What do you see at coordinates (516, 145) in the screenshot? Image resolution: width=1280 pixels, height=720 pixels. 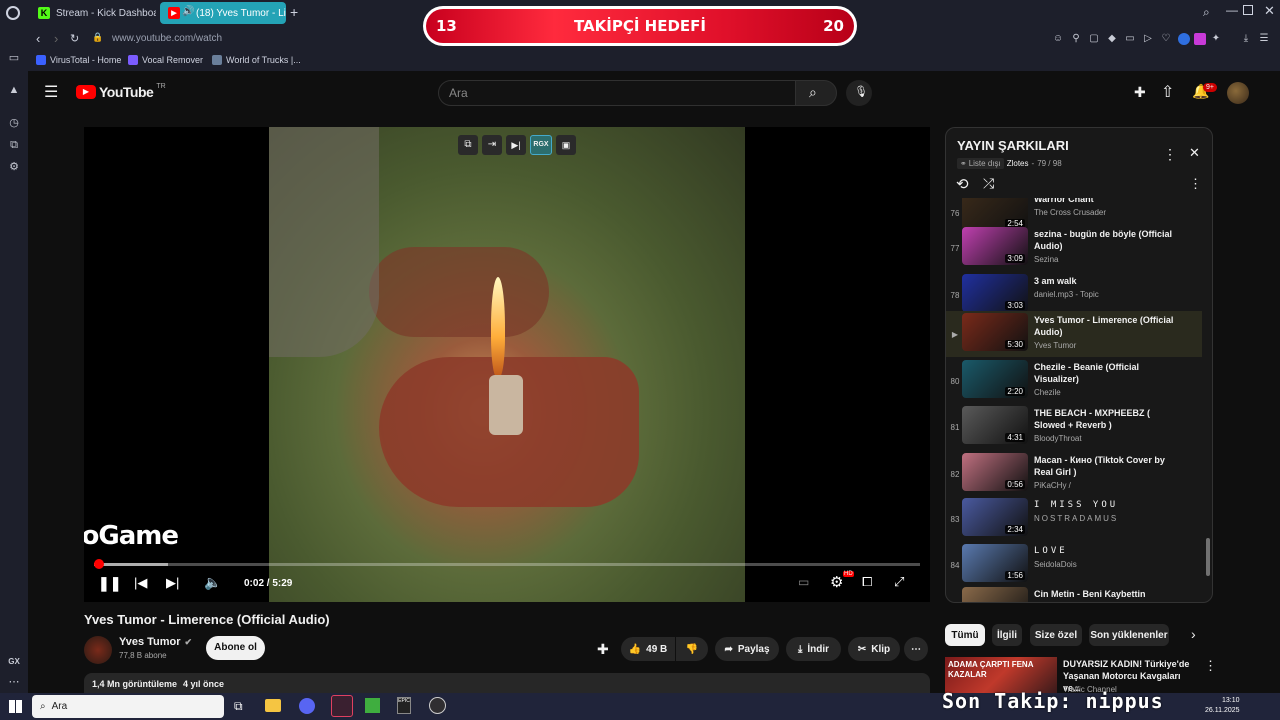 I see `skip-icon: ▶|` at bounding box center [516, 145].